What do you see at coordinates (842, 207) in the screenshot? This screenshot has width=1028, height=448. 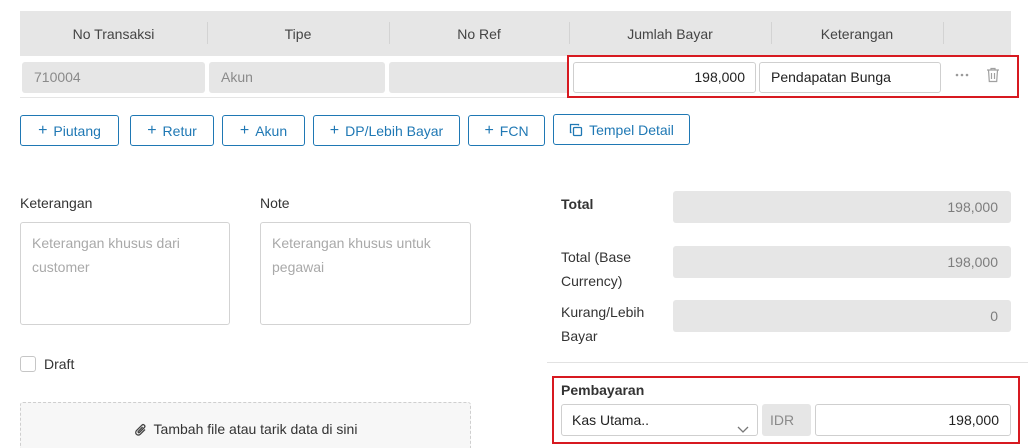 I see `total-value: 198,000` at bounding box center [842, 207].